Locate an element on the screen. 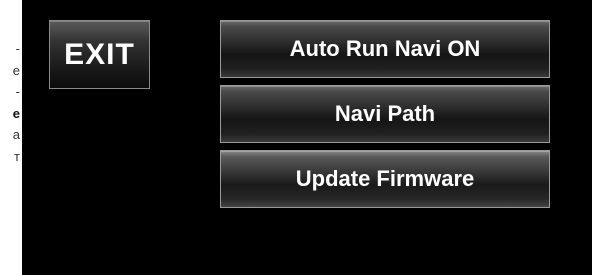  navi-path-label: Navi Path is located at coordinates (385, 113).